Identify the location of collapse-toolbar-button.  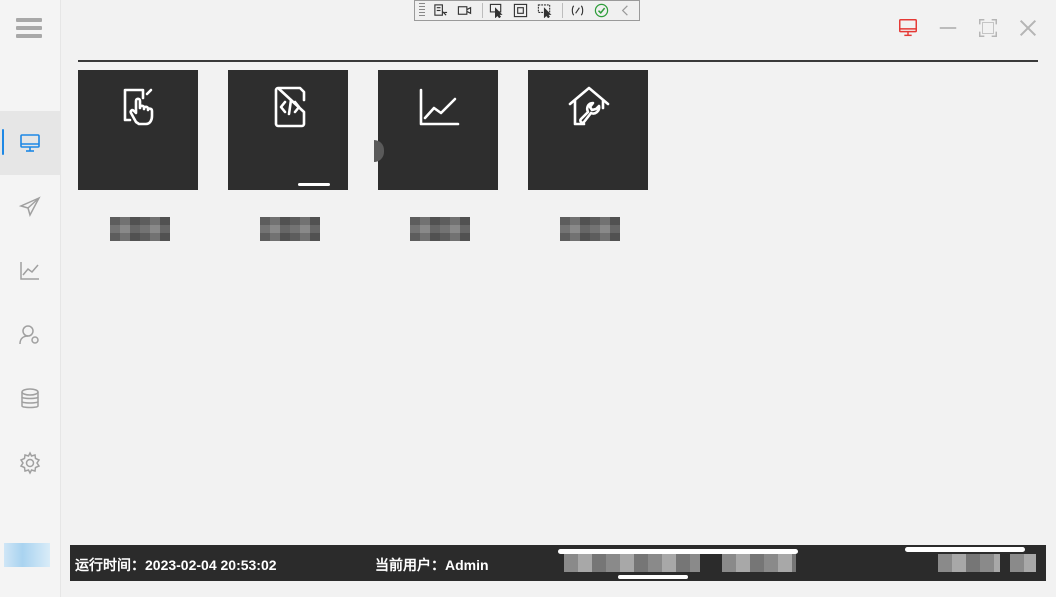
(625, 10).